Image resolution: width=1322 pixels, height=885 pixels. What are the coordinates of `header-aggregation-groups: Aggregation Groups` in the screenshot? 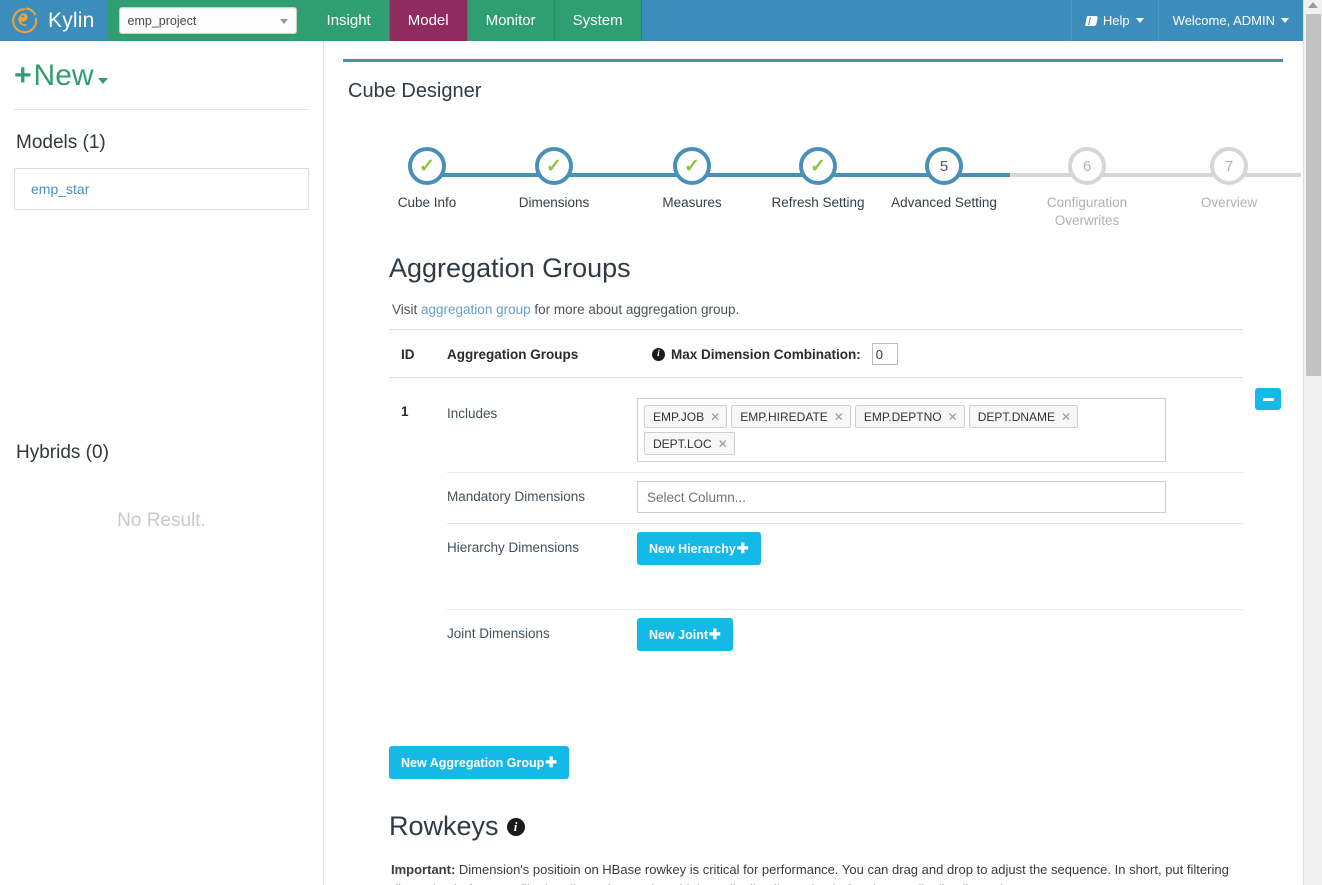 It's located at (513, 354).